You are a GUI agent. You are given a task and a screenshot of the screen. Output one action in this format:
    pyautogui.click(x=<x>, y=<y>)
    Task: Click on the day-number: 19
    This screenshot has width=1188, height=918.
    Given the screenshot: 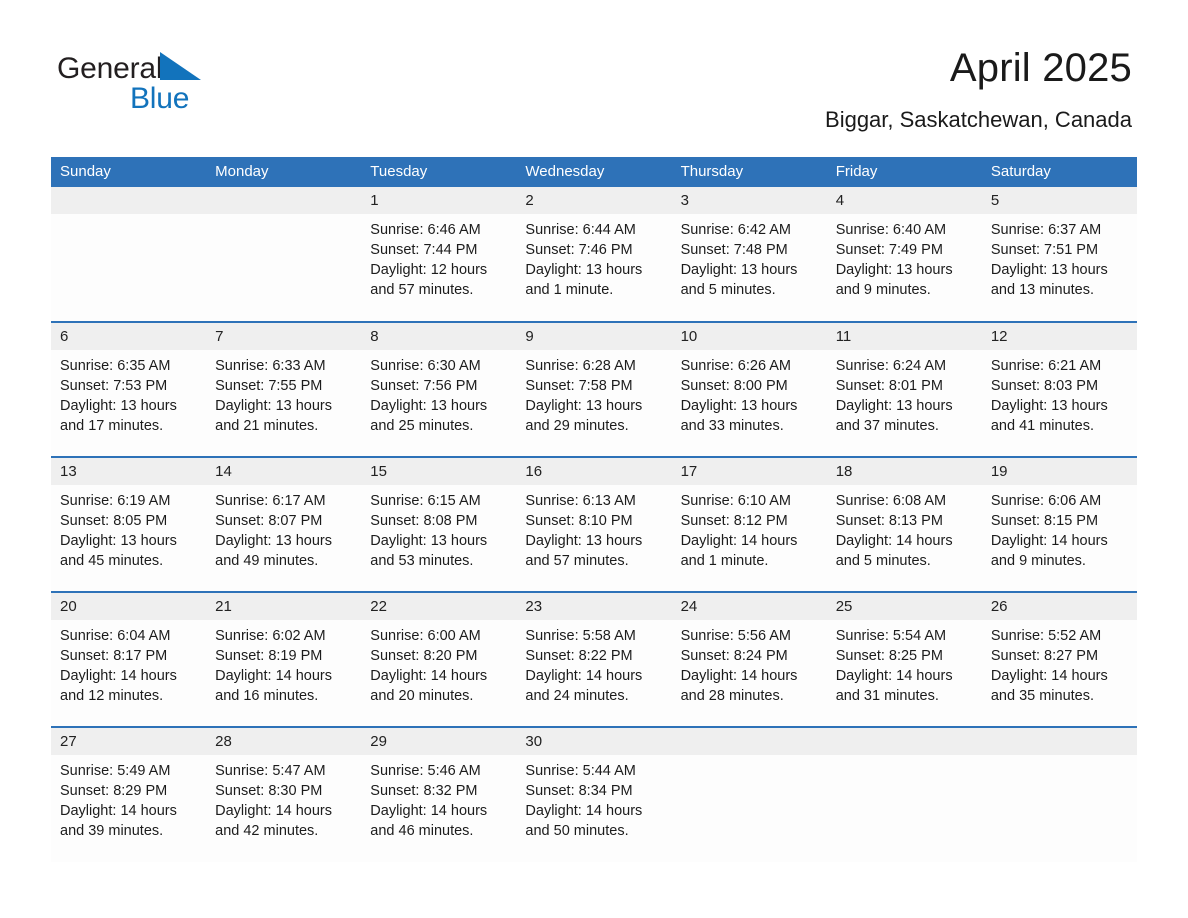 What is the action you would take?
    pyautogui.click(x=1059, y=471)
    